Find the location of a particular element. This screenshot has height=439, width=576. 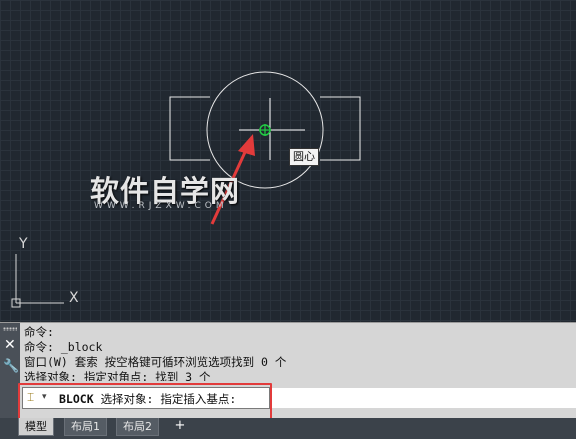

command-prompt-icon: ⌶ is located at coordinates (30, 397).